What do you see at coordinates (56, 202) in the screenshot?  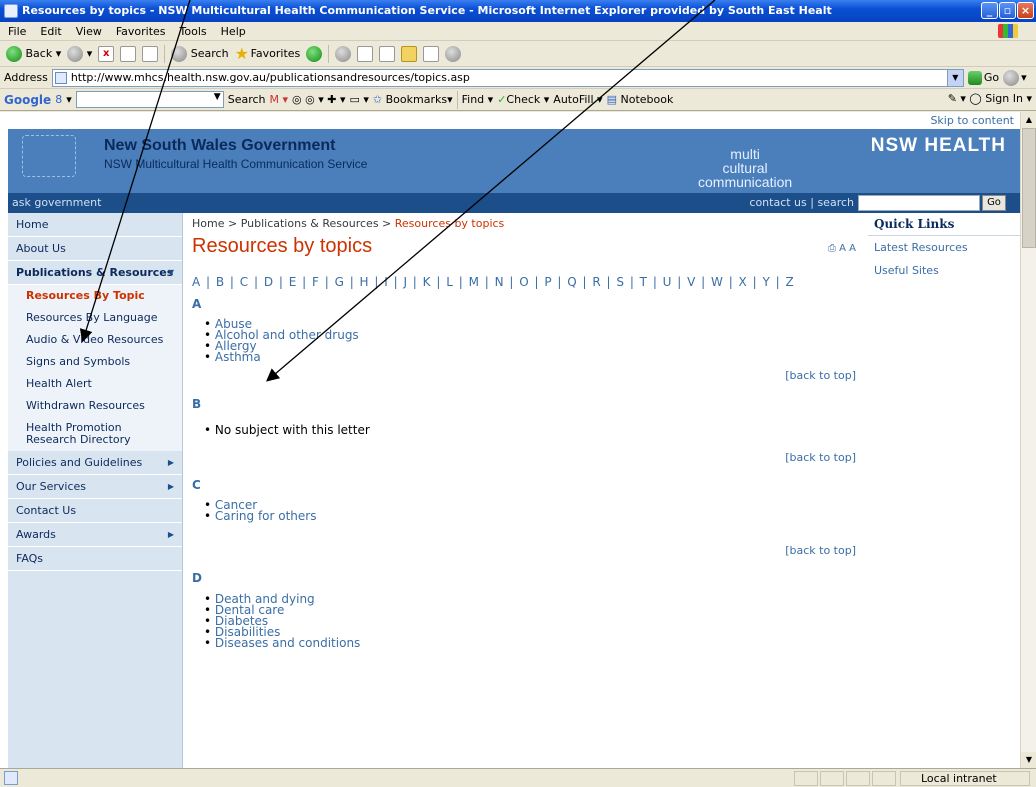 I see `ask-government-link: ask government` at bounding box center [56, 202].